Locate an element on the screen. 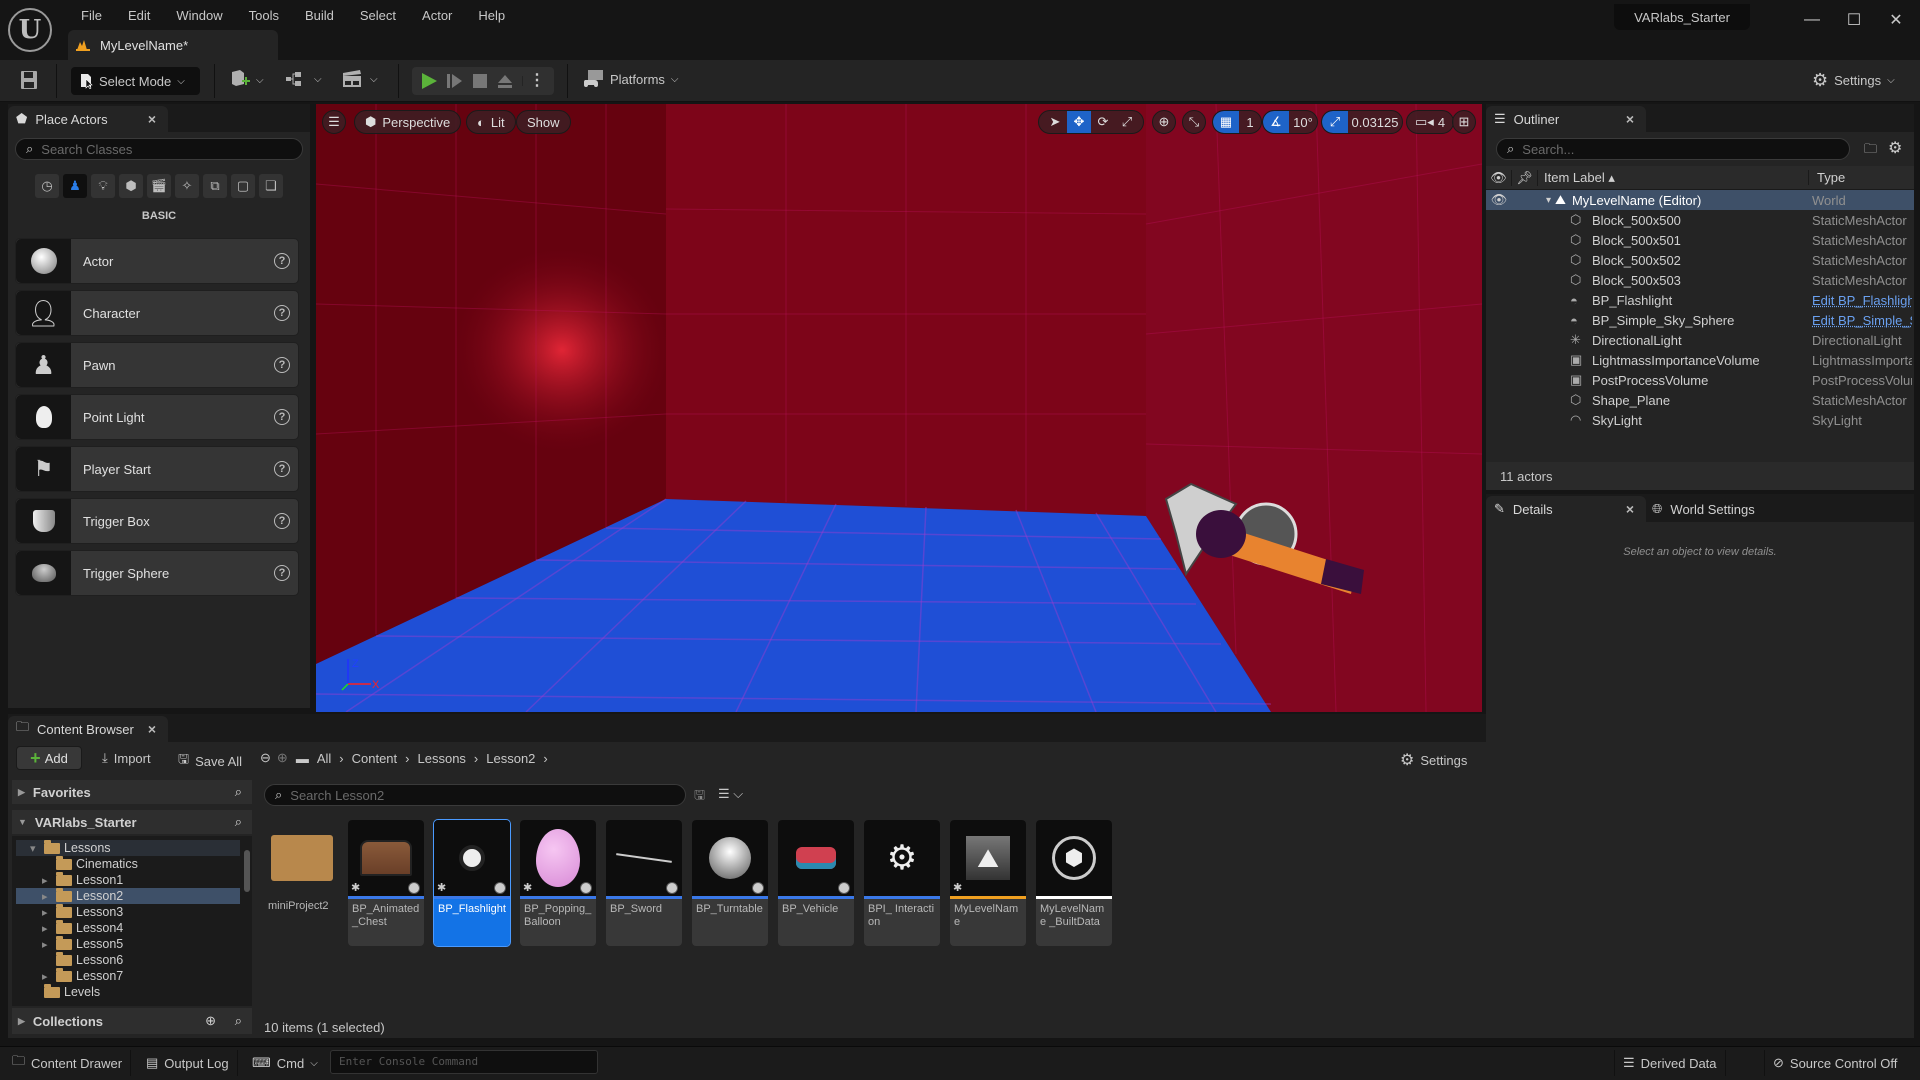  asset-search-input: ⌕ Search Lesson2 is located at coordinates (475, 795).